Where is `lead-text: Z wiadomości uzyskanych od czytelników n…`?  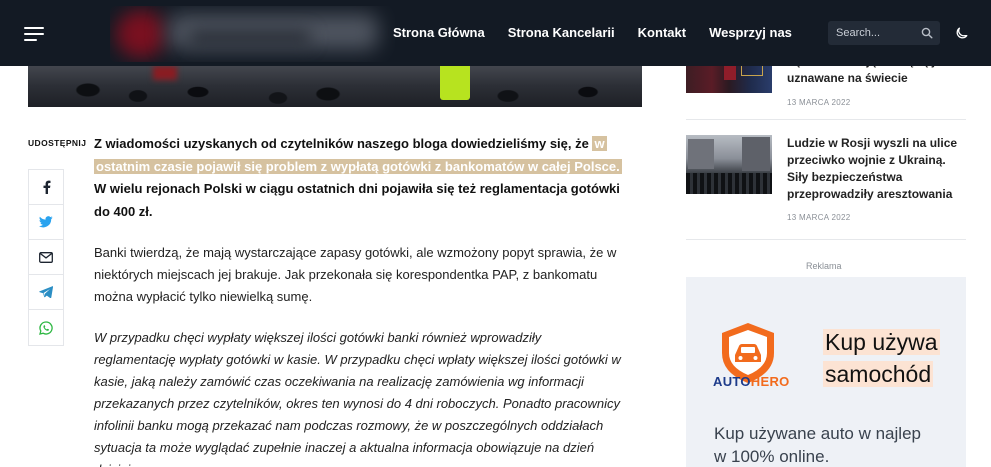
lead-text: Z wiadomości uzyskanych od czytelników n… is located at coordinates (343, 143).